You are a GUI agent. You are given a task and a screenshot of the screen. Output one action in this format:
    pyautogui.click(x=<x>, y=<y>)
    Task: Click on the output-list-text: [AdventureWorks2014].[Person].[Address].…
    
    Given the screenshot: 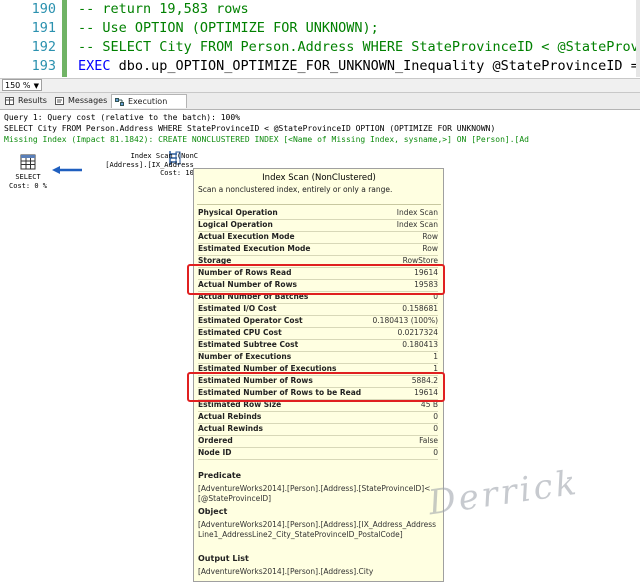 What is the action you would take?
    pyautogui.click(x=286, y=571)
    